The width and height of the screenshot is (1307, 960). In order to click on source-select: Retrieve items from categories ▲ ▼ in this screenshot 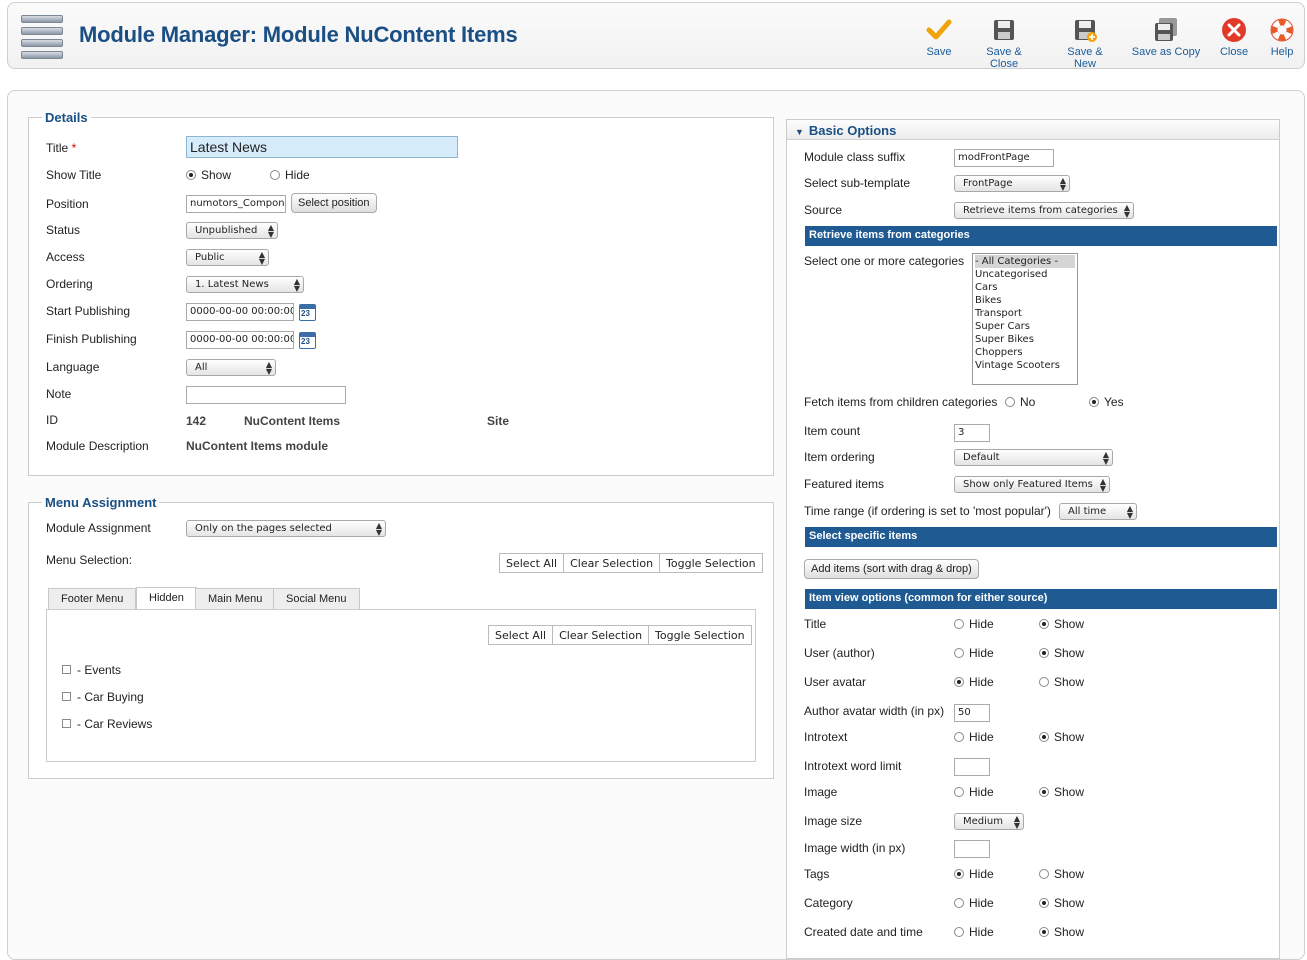, I will do `click(1044, 210)`.